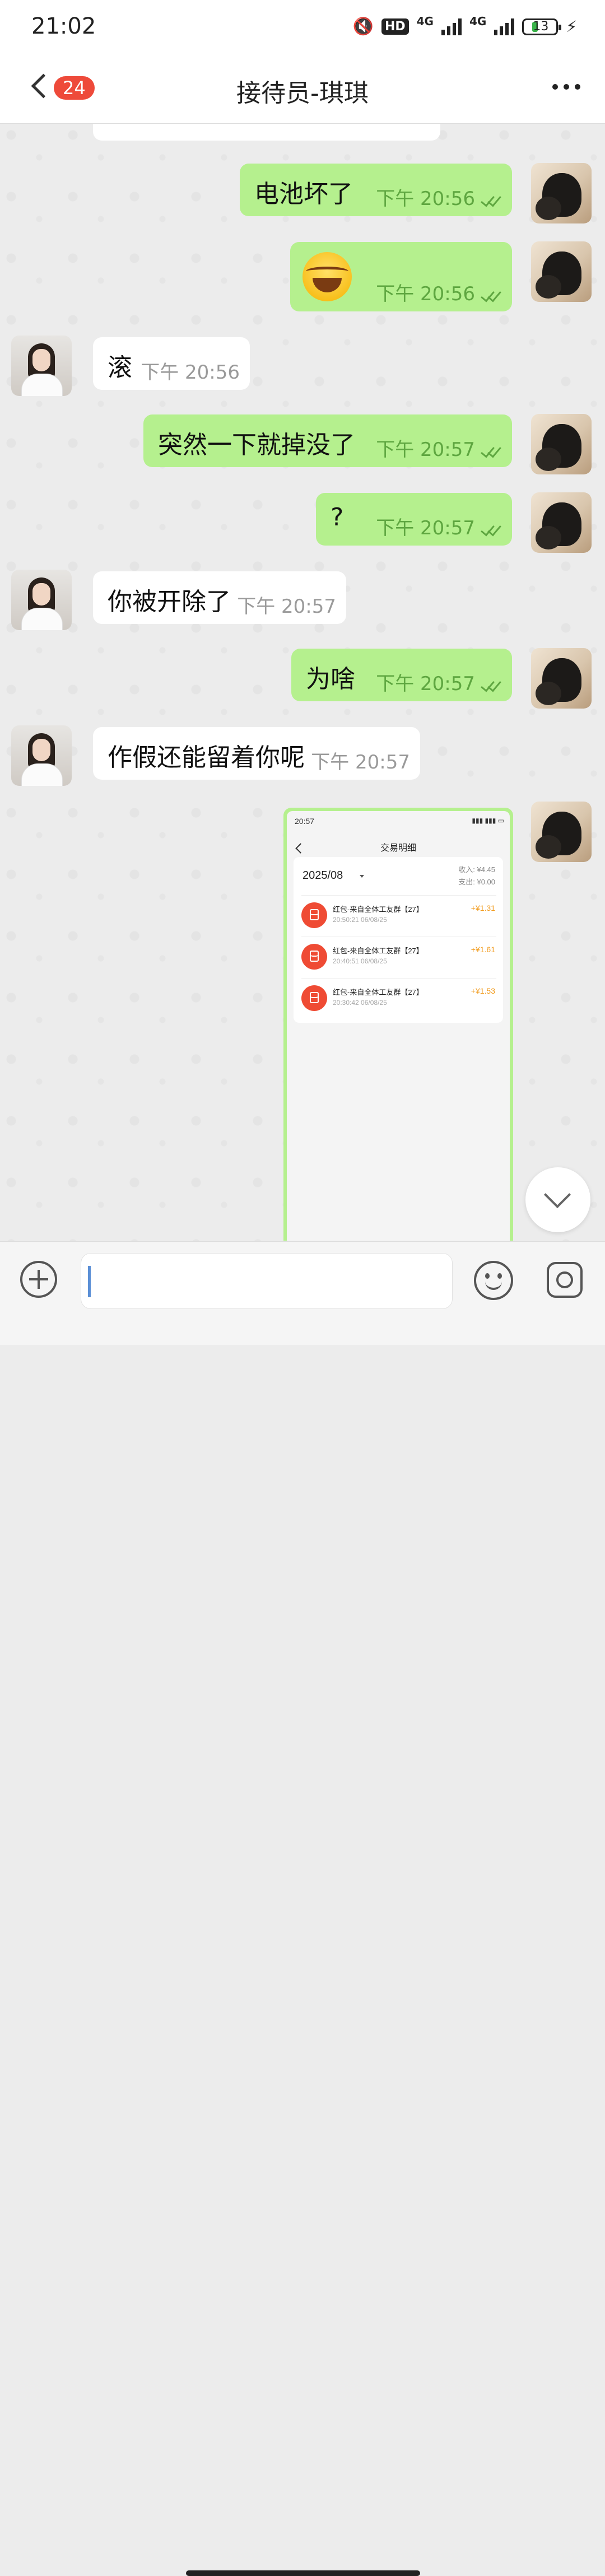 The image size is (605, 2576). Describe the element at coordinates (338, 517) in the screenshot. I see `message-text: ?` at that location.